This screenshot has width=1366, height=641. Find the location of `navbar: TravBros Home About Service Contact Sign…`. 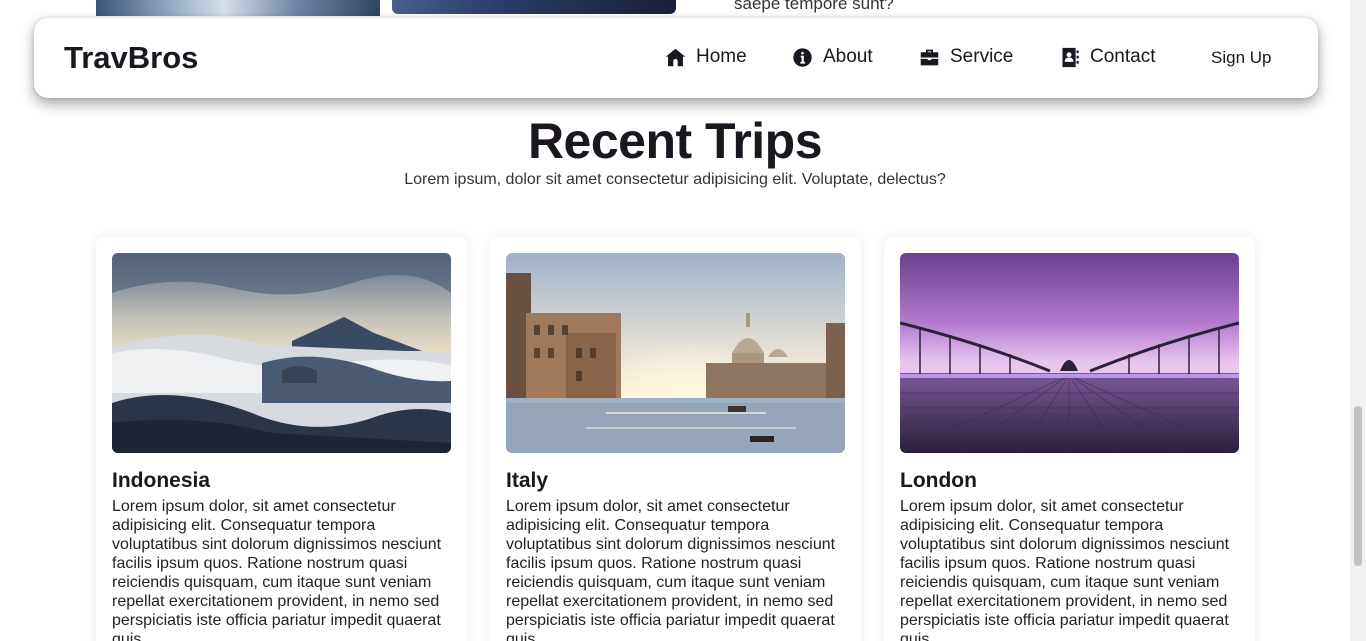

navbar: TravBros Home About Service Contact Sign… is located at coordinates (676, 58).